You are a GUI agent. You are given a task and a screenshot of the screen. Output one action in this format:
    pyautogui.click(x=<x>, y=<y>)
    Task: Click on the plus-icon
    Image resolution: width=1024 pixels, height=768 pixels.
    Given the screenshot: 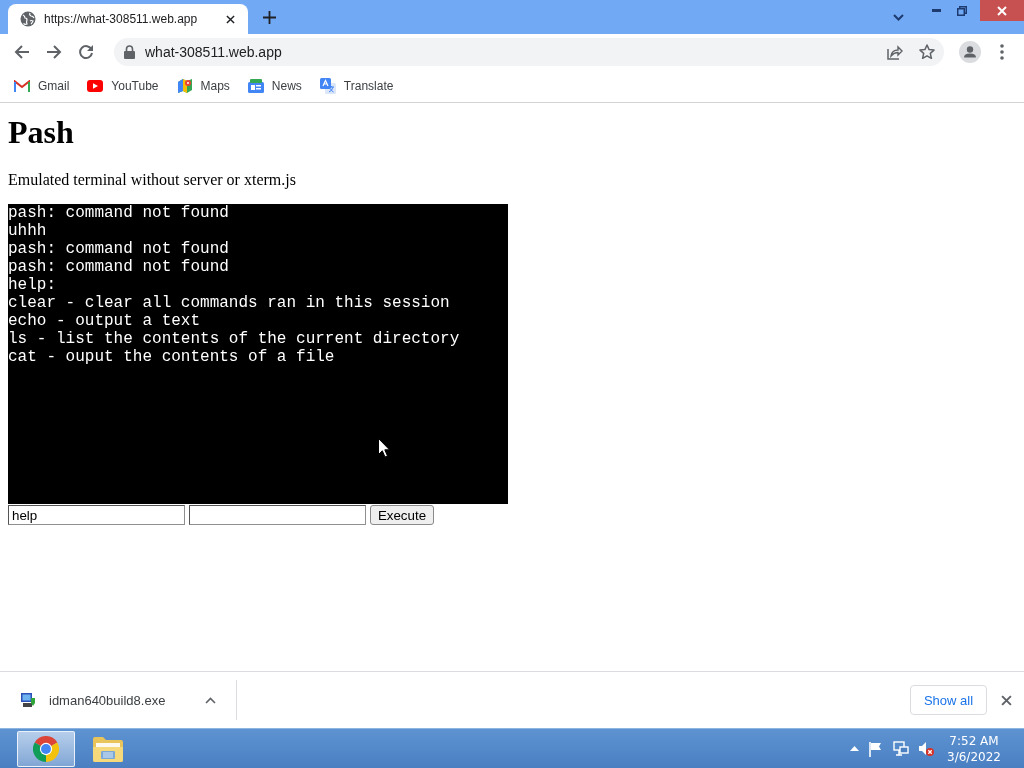 What is the action you would take?
    pyautogui.click(x=269, y=17)
    